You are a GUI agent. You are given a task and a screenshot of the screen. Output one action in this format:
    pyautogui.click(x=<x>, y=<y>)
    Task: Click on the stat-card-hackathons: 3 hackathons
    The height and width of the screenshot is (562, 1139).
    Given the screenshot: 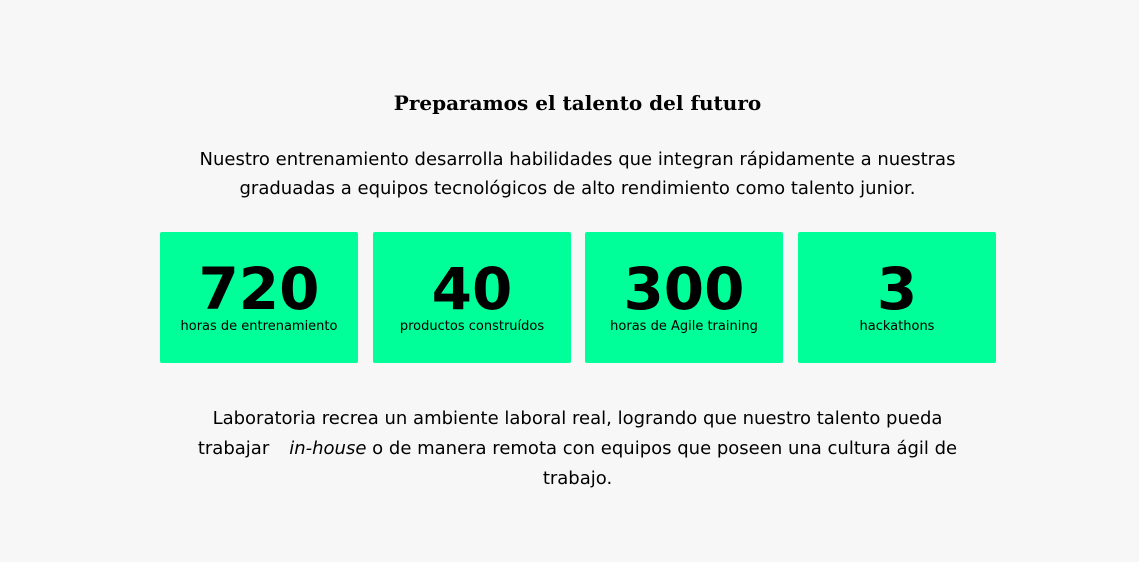 What is the action you would take?
    pyautogui.click(x=897, y=297)
    